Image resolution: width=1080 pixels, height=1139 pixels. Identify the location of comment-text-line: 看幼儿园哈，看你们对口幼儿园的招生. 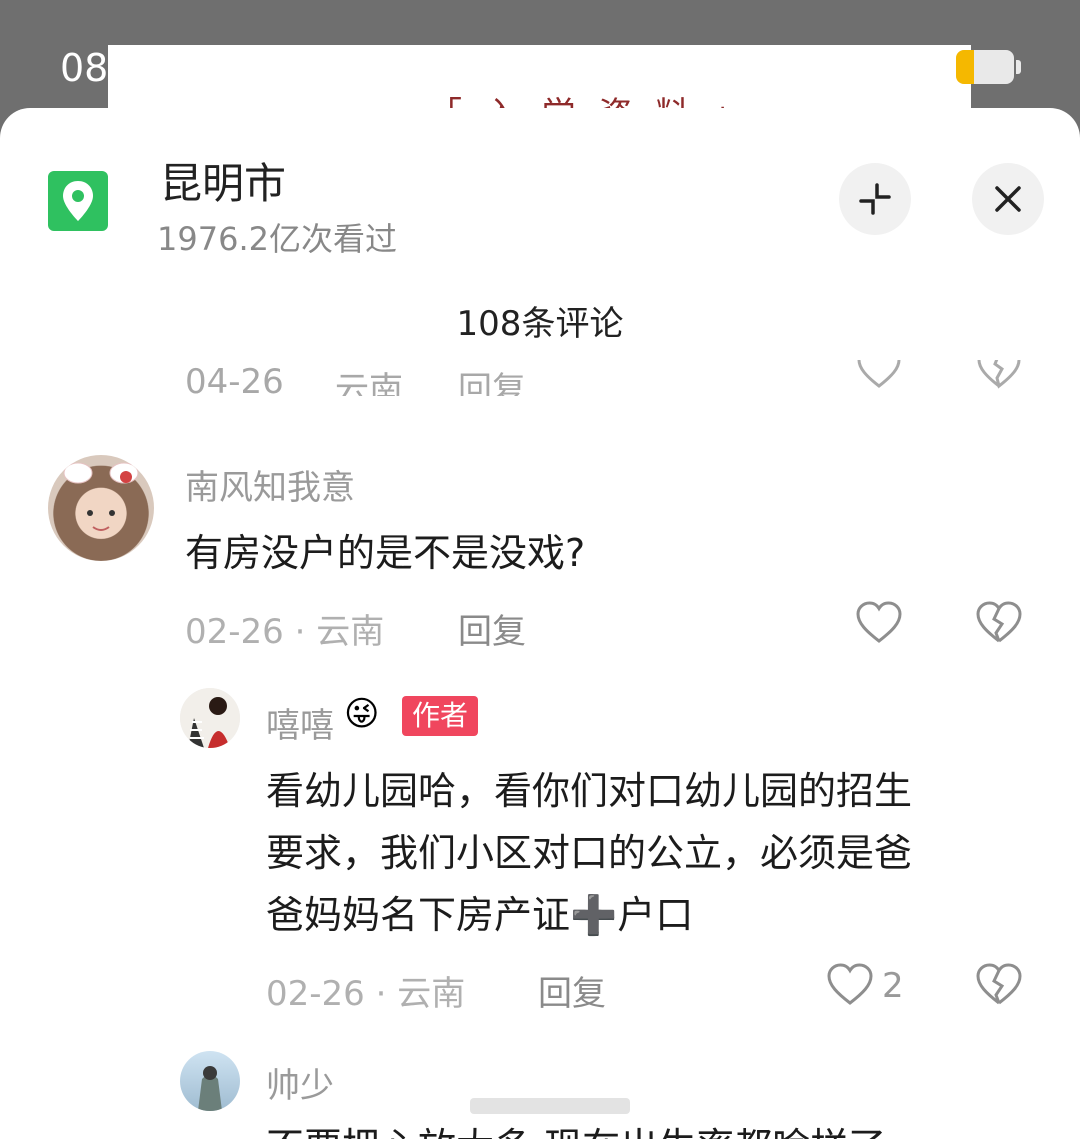
(589, 791).